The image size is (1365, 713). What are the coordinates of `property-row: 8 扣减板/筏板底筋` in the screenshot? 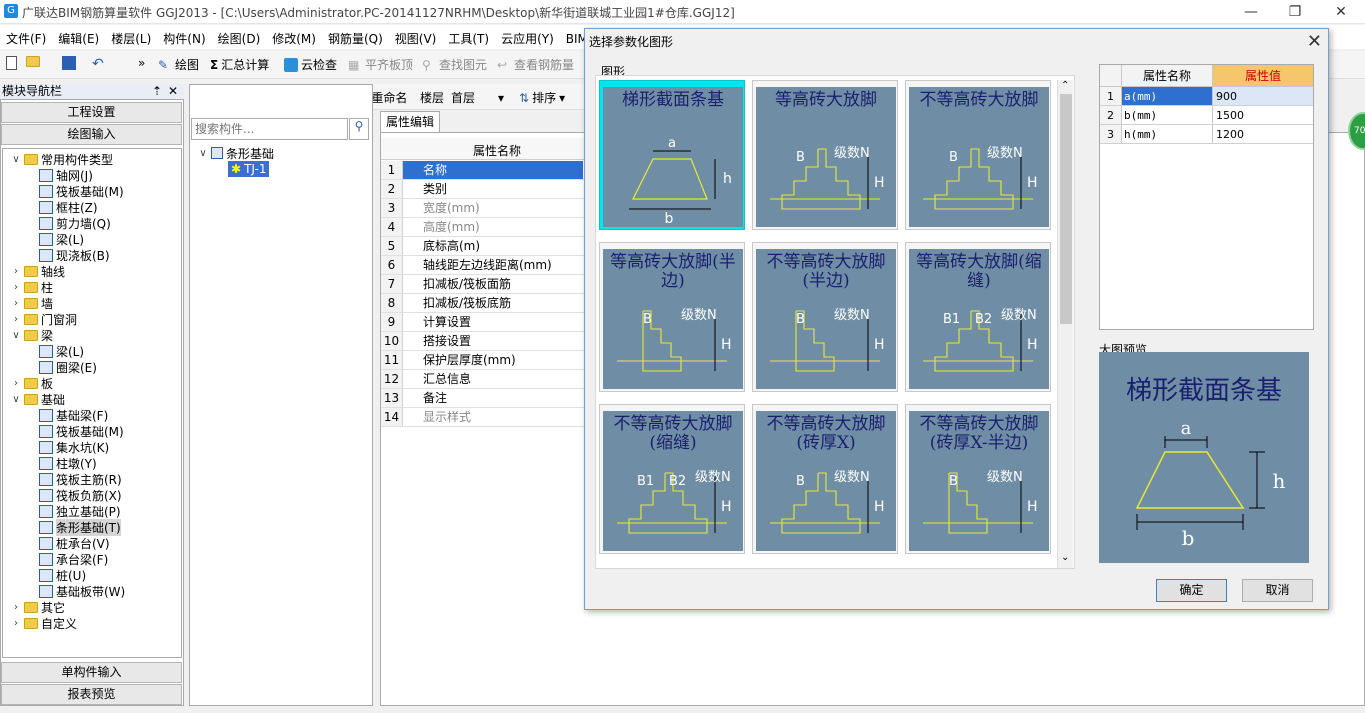 It's located at (486, 303).